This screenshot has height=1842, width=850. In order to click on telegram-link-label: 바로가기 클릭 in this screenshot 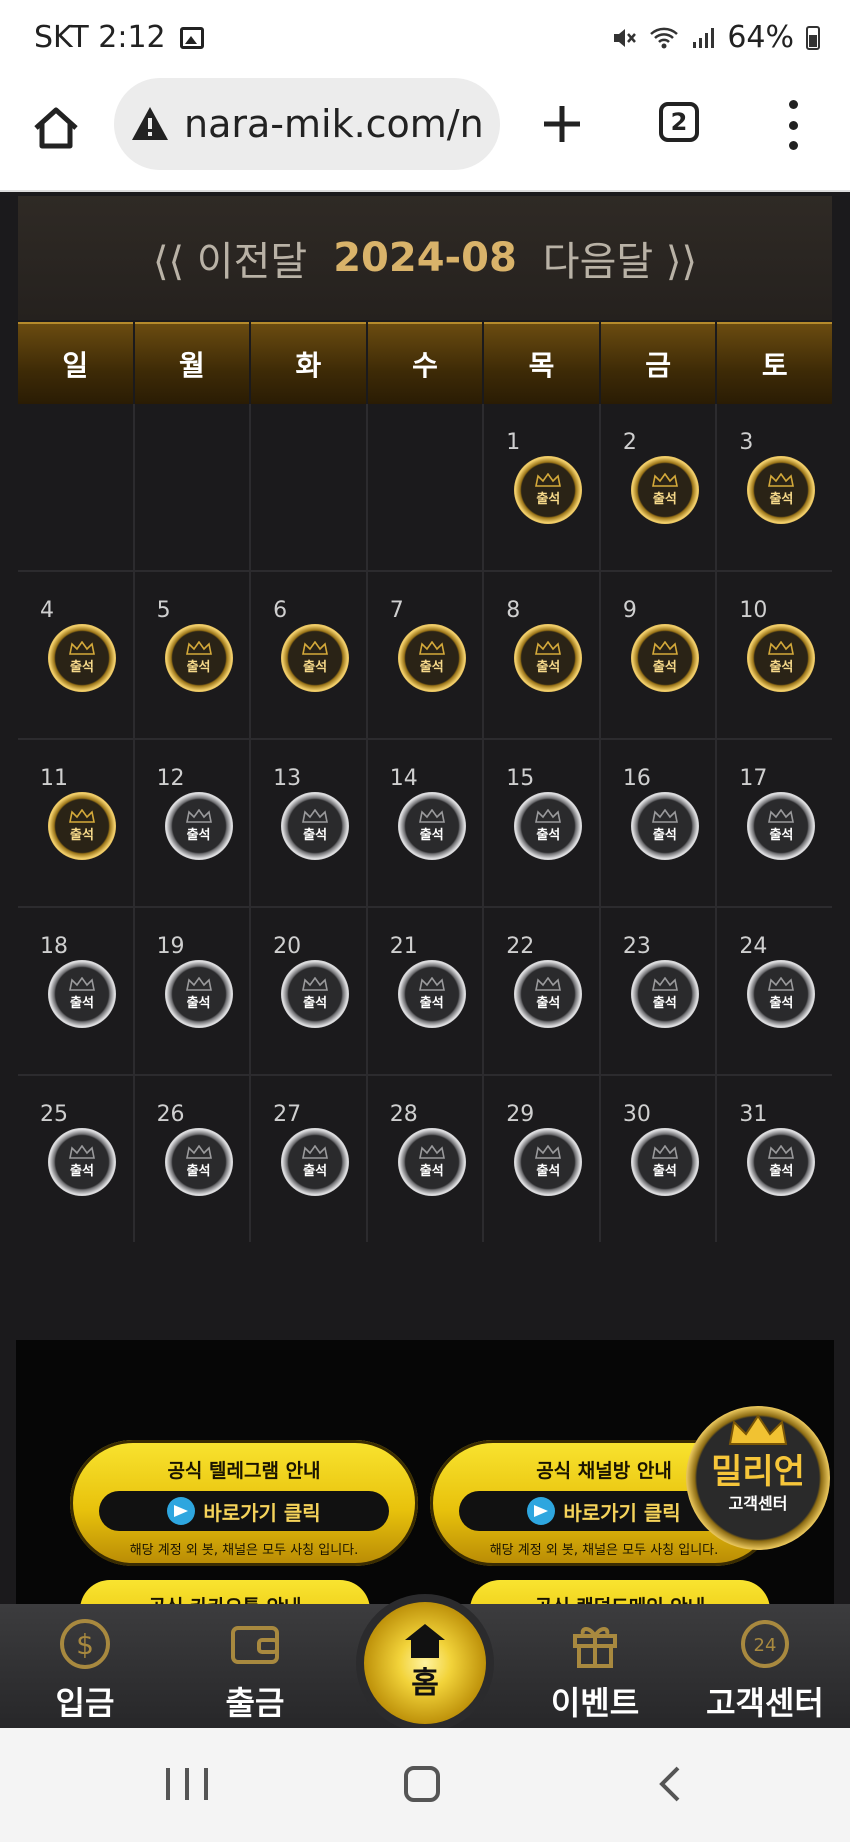, I will do `click(262, 1512)`.